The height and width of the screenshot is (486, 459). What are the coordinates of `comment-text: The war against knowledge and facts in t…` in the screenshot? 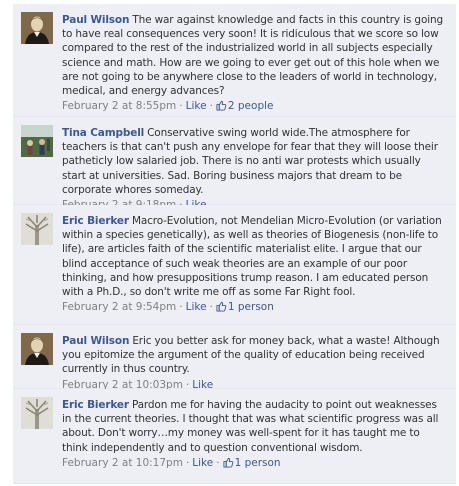 It's located at (253, 56).